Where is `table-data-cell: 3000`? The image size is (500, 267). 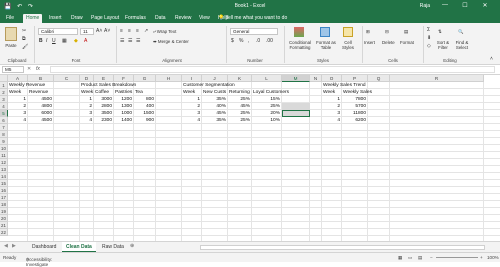 table-data-cell: 3000 is located at coordinates (103, 99).